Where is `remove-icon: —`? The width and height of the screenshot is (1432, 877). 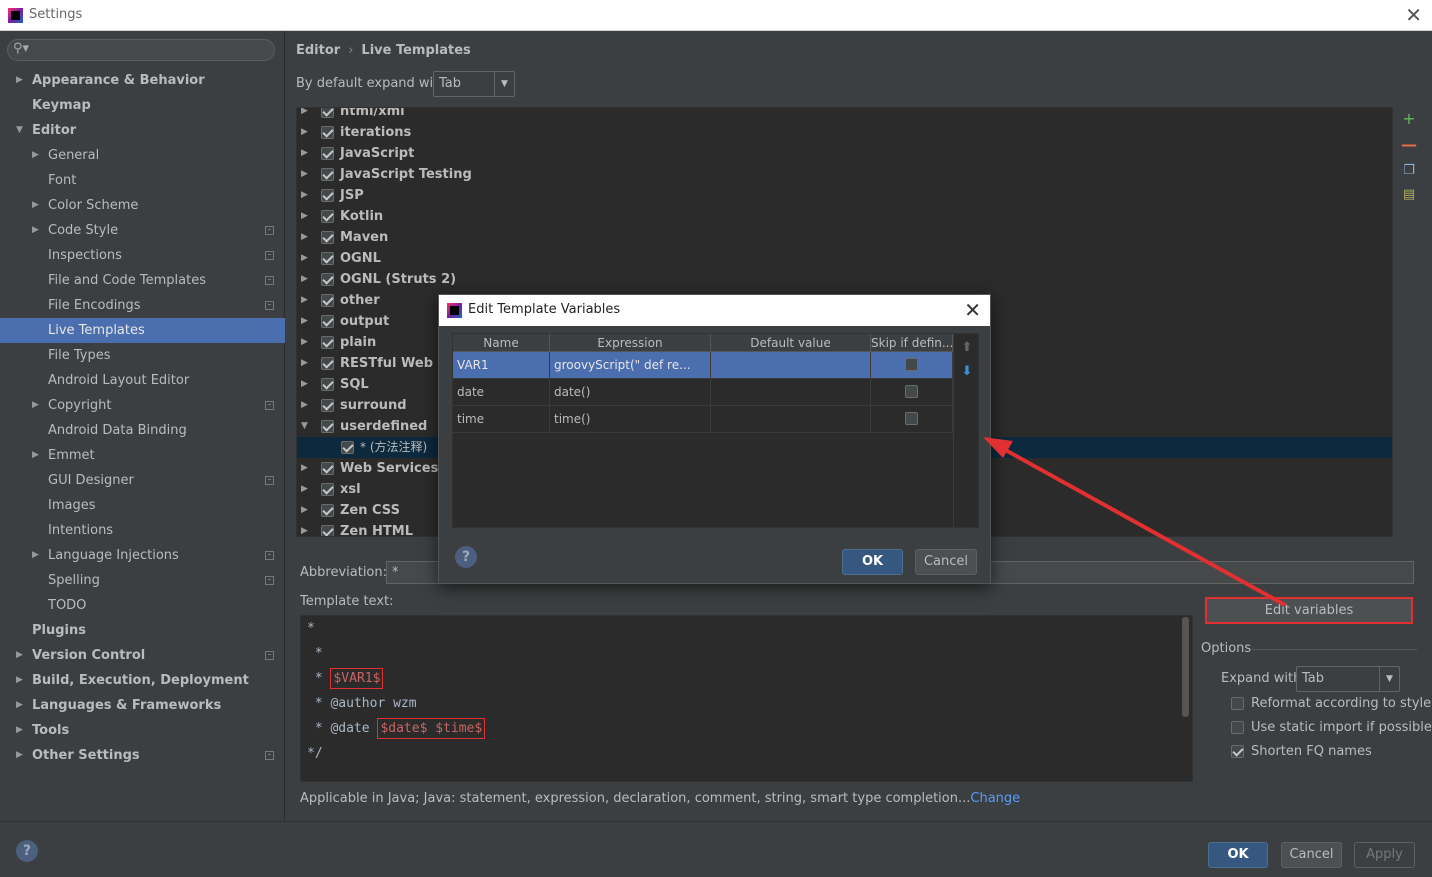
remove-icon: — is located at coordinates (1409, 145).